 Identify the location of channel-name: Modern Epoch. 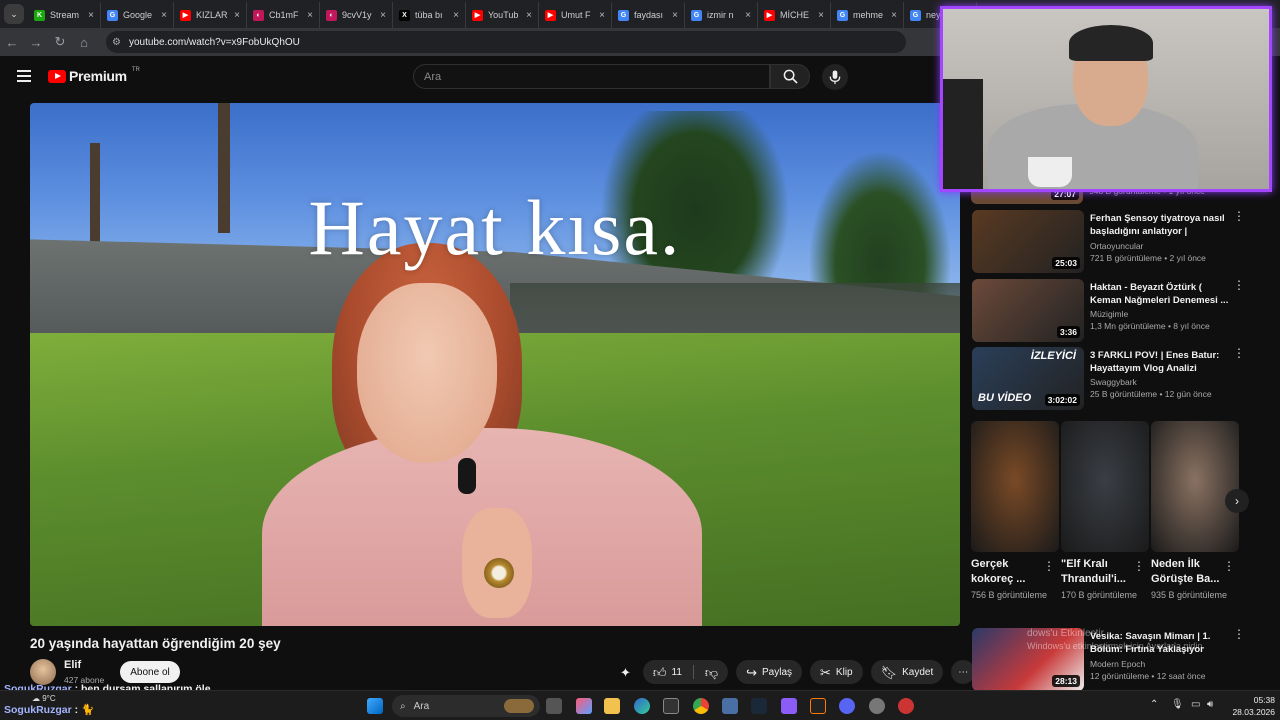
(1118, 664).